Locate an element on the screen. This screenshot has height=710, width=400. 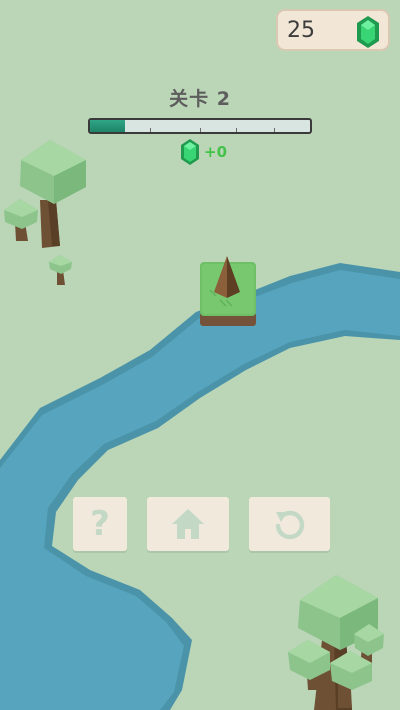
level-progress-fill is located at coordinates (108, 126).